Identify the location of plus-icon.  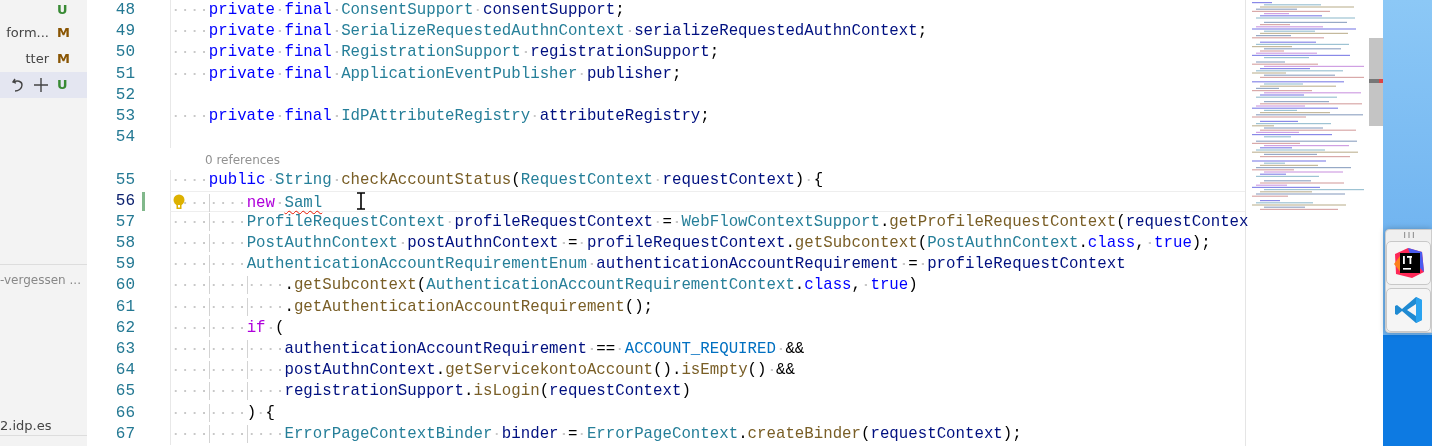
(41, 85).